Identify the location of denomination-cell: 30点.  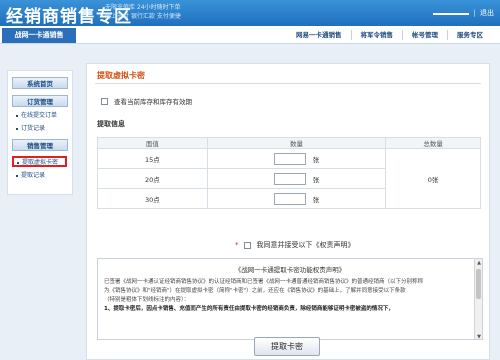
(152, 198).